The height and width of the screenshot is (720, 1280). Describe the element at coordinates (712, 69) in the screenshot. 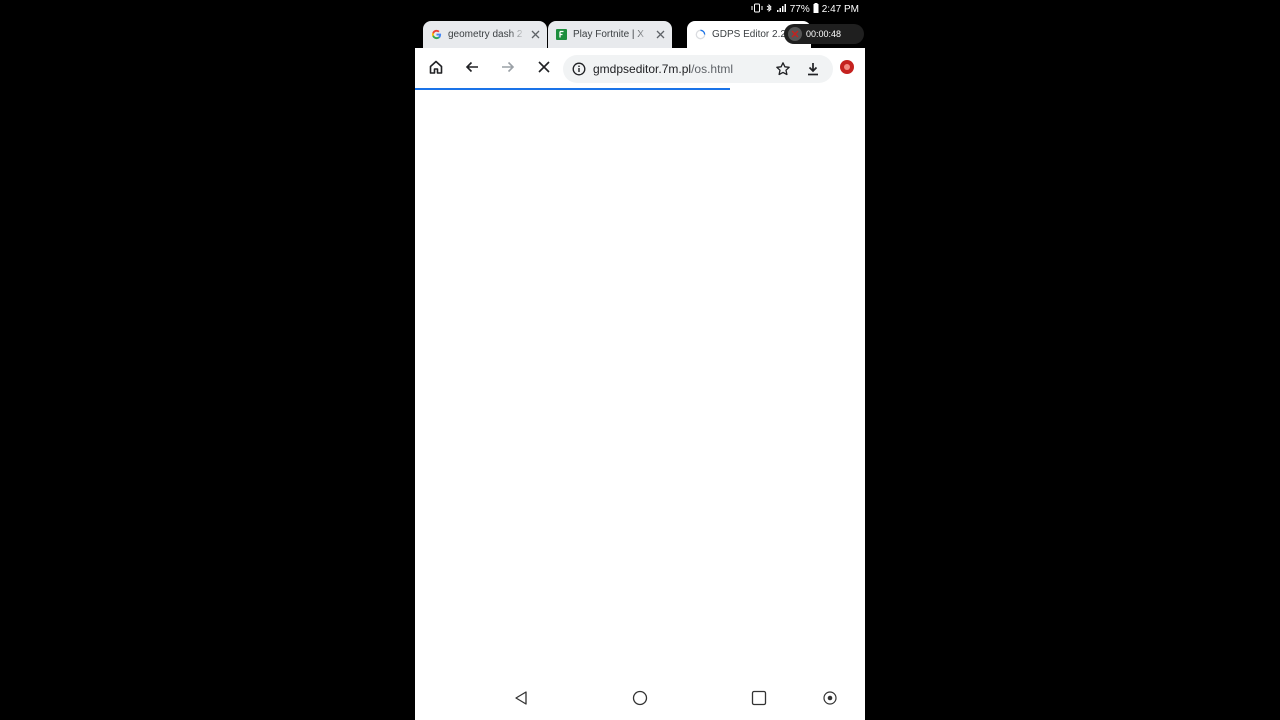

I see `url-path: /os.html` at that location.